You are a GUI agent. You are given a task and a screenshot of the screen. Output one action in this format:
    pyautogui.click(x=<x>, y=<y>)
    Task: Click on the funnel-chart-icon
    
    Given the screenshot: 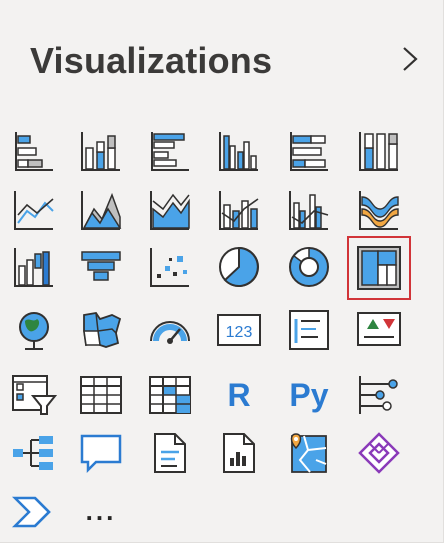 What is the action you would take?
    pyautogui.click(x=101, y=267)
    